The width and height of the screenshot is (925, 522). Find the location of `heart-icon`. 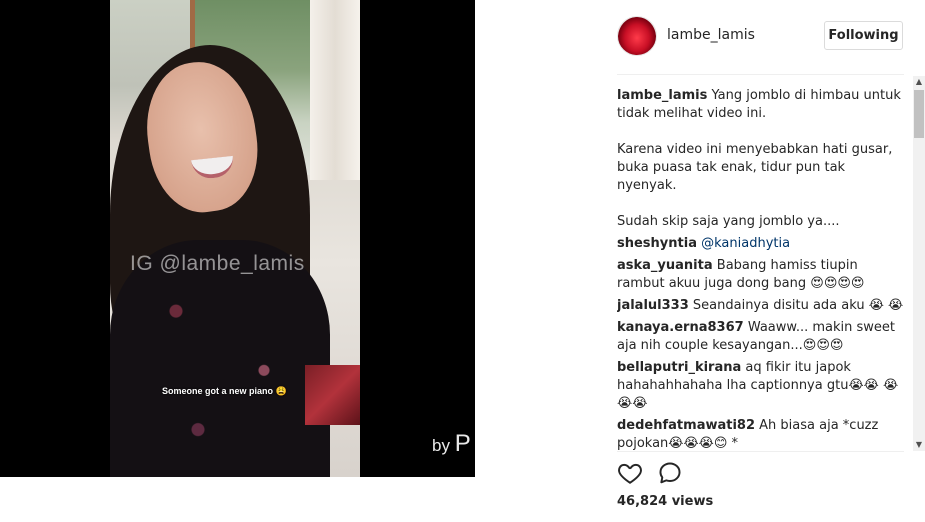

heart-icon is located at coordinates (631, 474).